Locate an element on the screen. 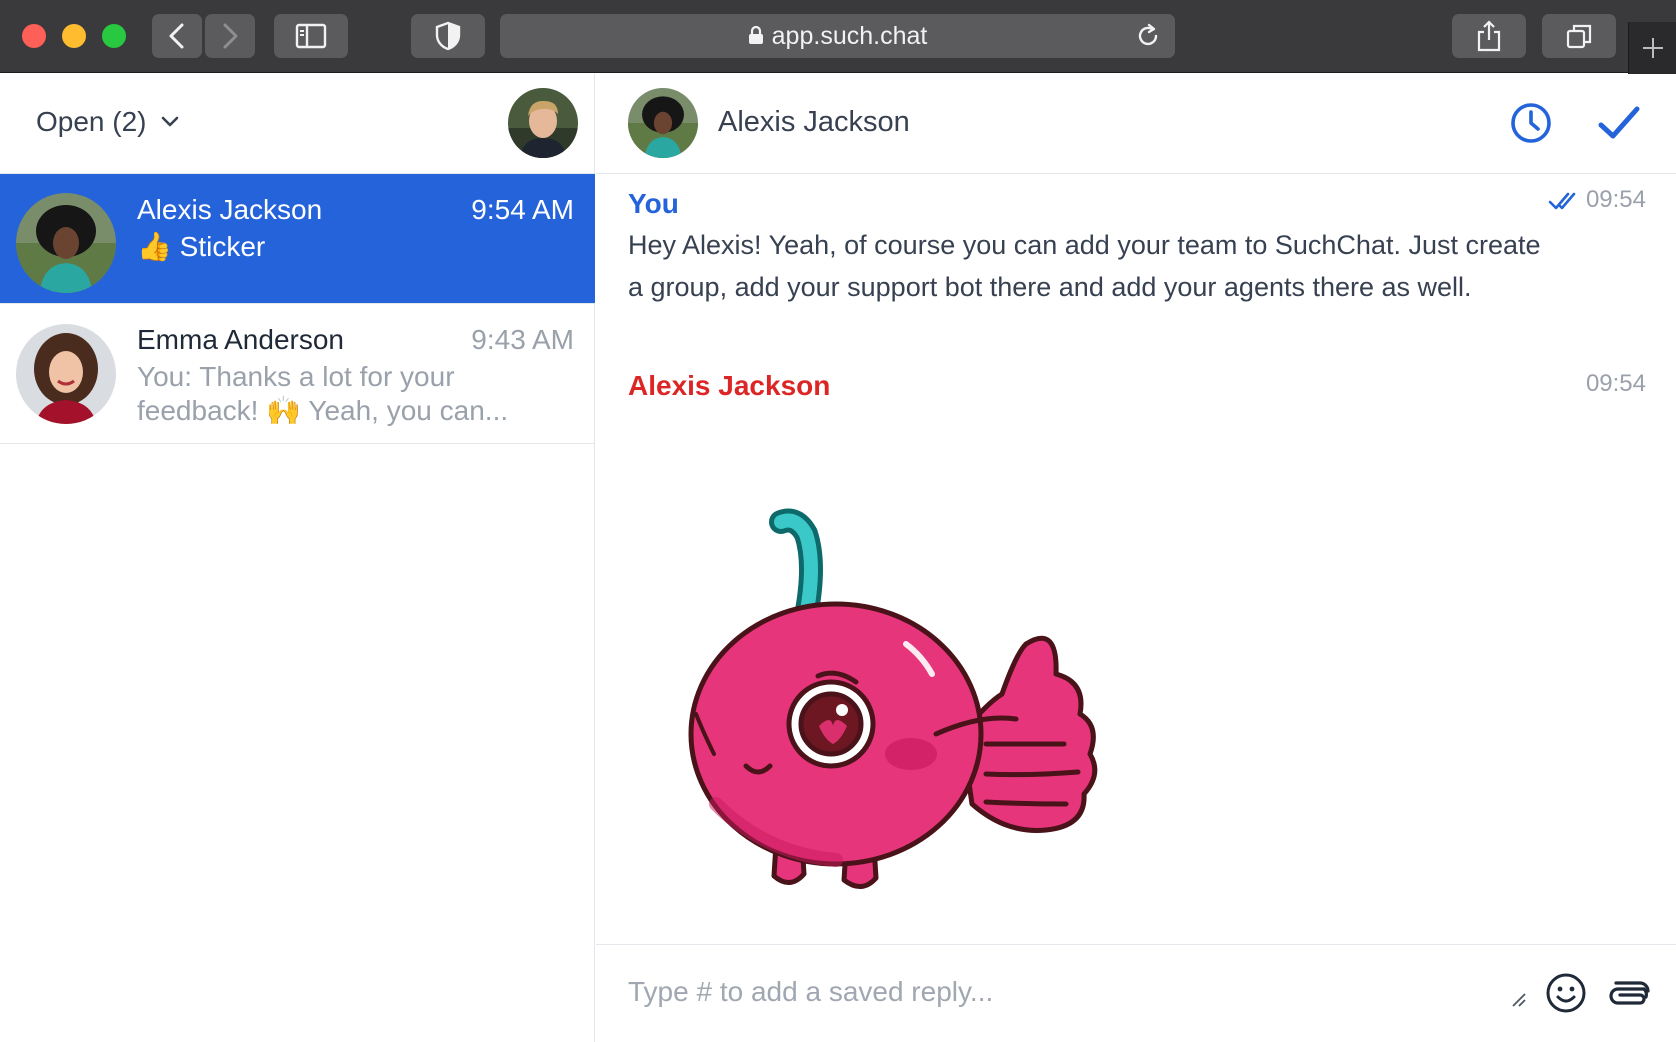 The height and width of the screenshot is (1042, 1676). chevron-down-icon is located at coordinates (169, 121).